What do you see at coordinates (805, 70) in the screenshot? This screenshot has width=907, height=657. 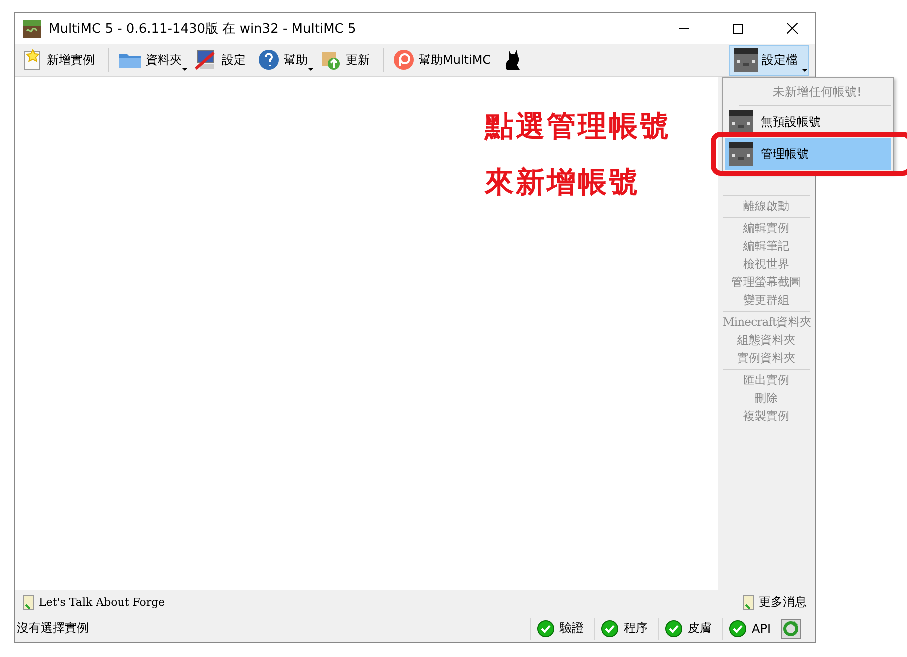 I see `caret-icon` at bounding box center [805, 70].